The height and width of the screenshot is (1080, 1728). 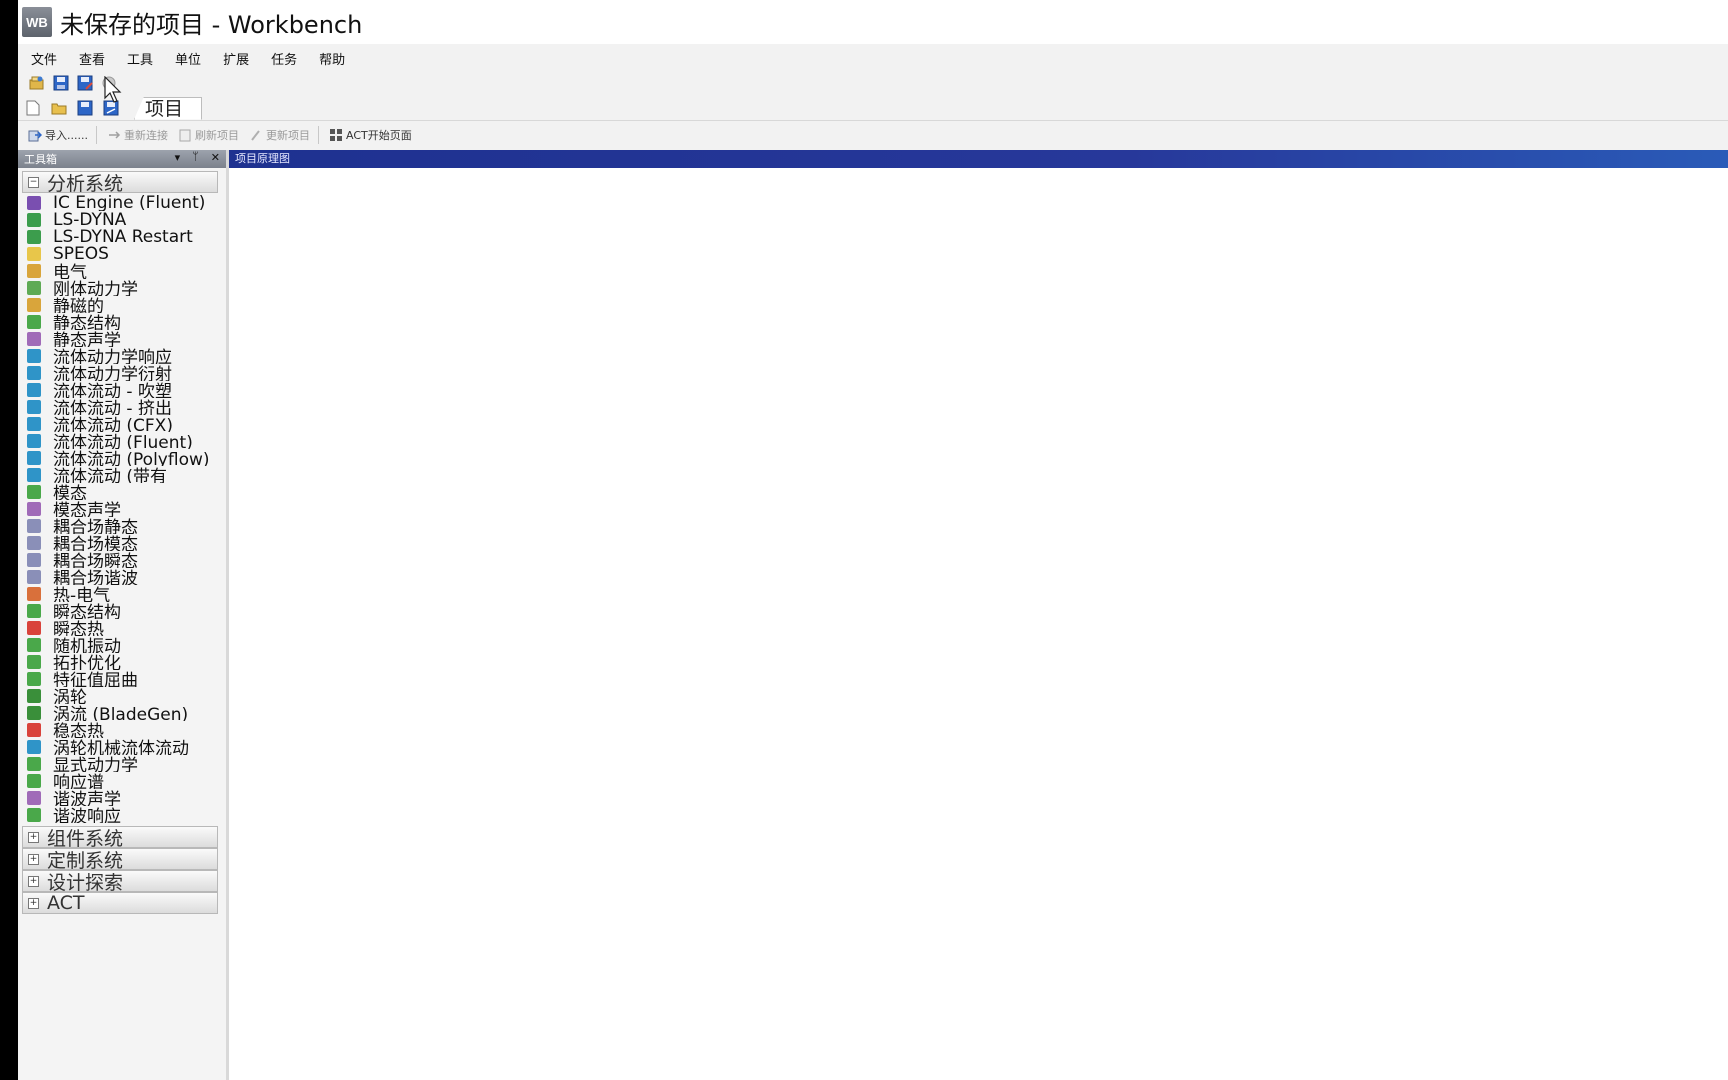 I want to click on toolbox-item-label: 流体动力学响应, so click(x=112, y=356).